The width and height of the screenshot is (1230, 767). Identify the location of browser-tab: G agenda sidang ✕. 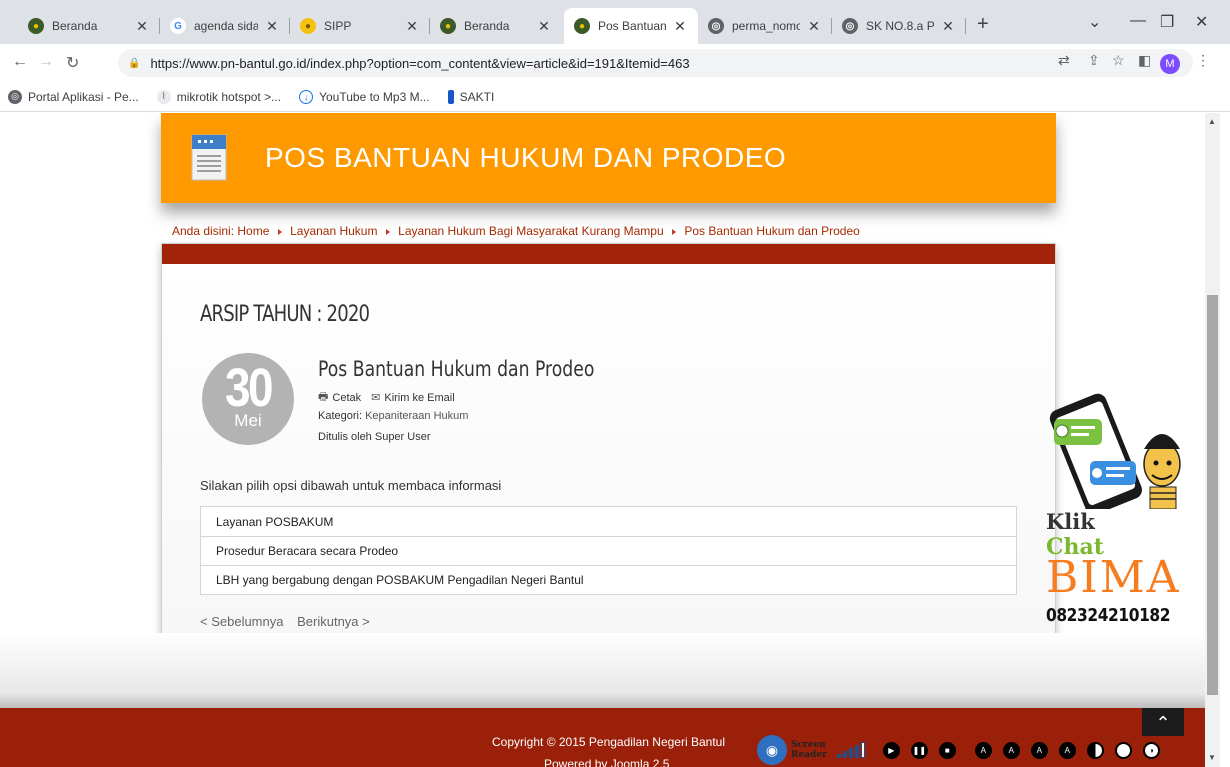
(225, 26).